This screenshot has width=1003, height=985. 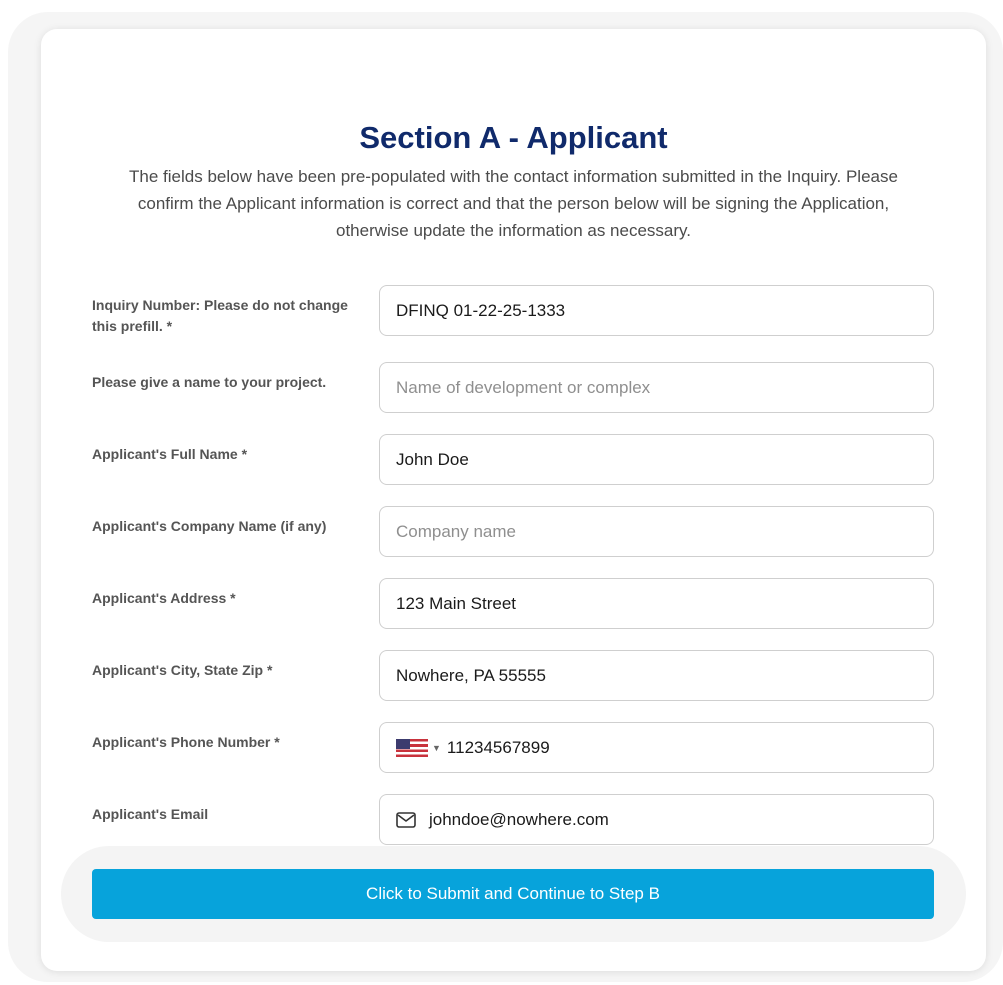 I want to click on address-label: Applicant's Address *, so click(x=164, y=598).